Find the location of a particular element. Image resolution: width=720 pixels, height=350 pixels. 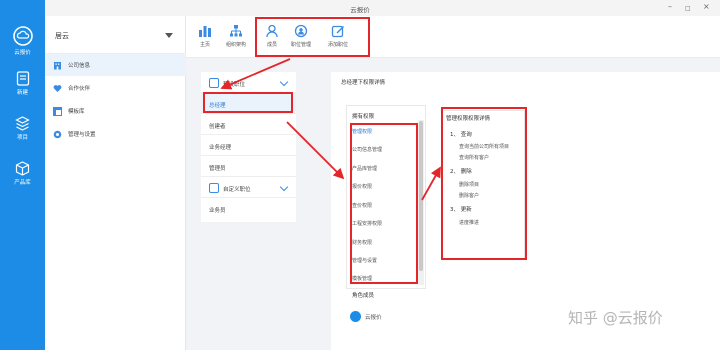

watermark: 知乎 @云报价 is located at coordinates (615, 318).